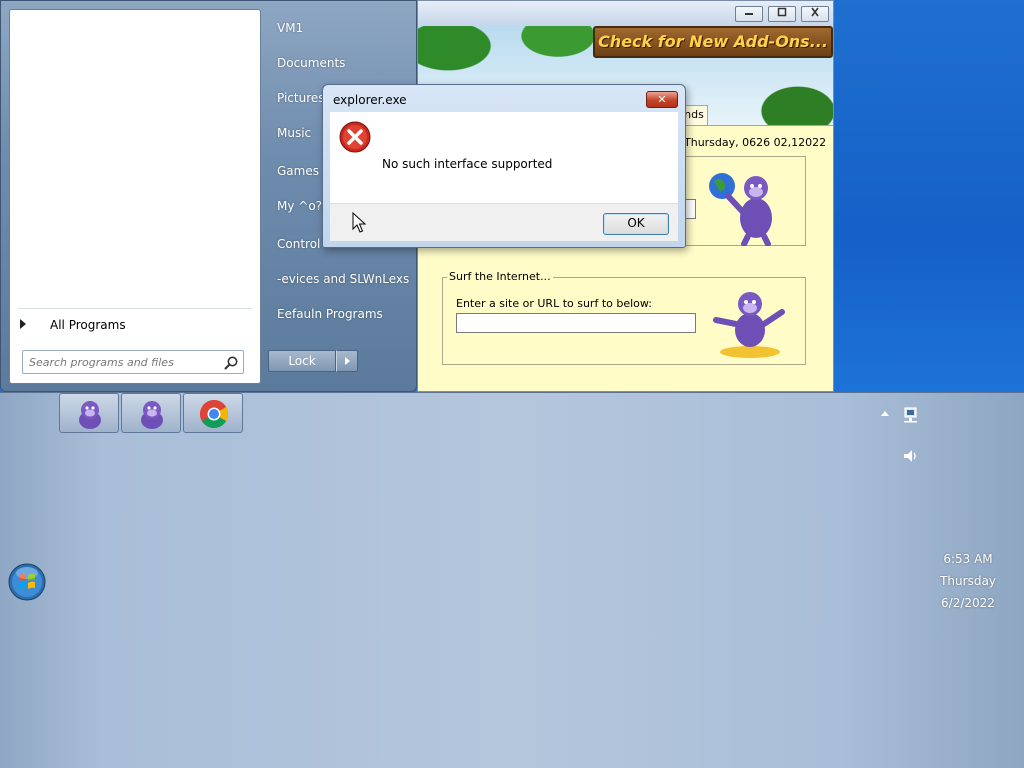 The image size is (1024, 768). What do you see at coordinates (370, 100) in the screenshot?
I see `dialog-title: explorer.exe` at bounding box center [370, 100].